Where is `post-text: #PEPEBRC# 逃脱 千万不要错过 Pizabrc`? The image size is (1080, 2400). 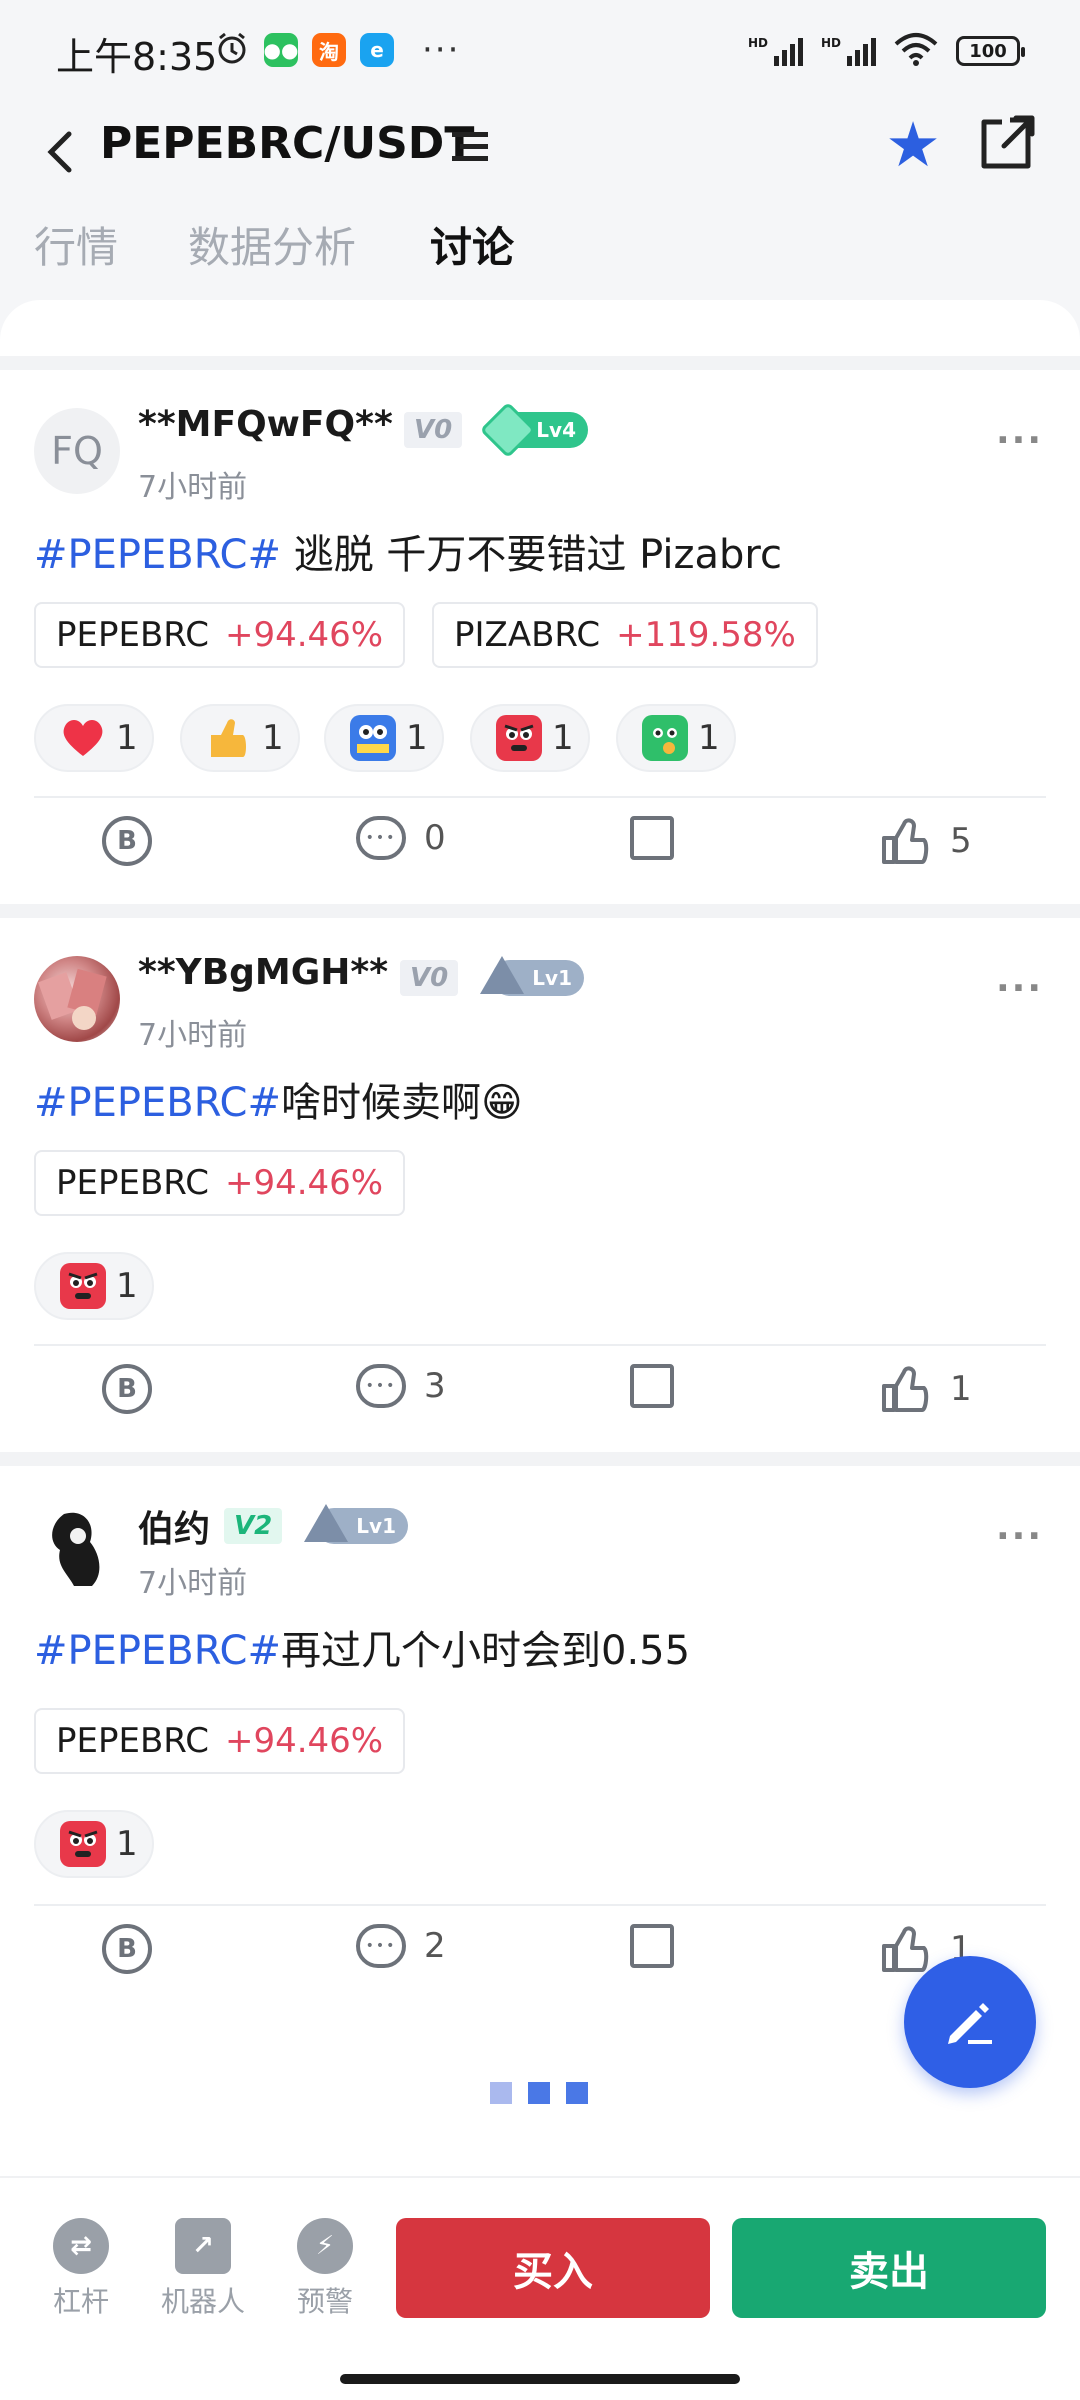 post-text: #PEPEBRC# 逃脱 千万不要错过 Pizabrc is located at coordinates (408, 551).